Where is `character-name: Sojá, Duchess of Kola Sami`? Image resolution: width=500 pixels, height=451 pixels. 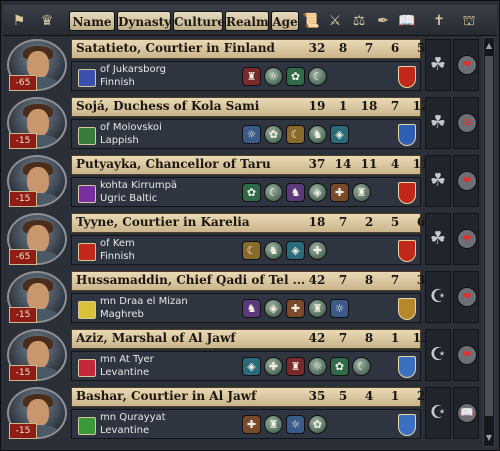 character-name: Sojá, Duchess of Kola Sami is located at coordinates (167, 106).